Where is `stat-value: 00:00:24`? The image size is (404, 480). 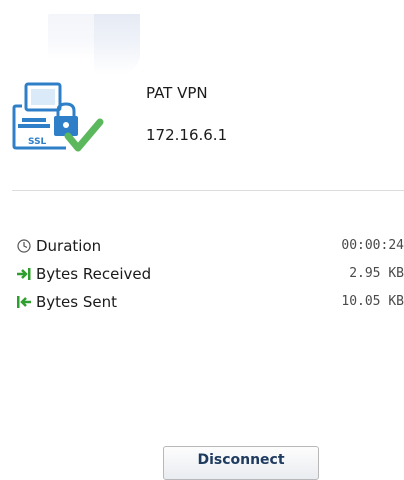 stat-value: 00:00:24 is located at coordinates (372, 245).